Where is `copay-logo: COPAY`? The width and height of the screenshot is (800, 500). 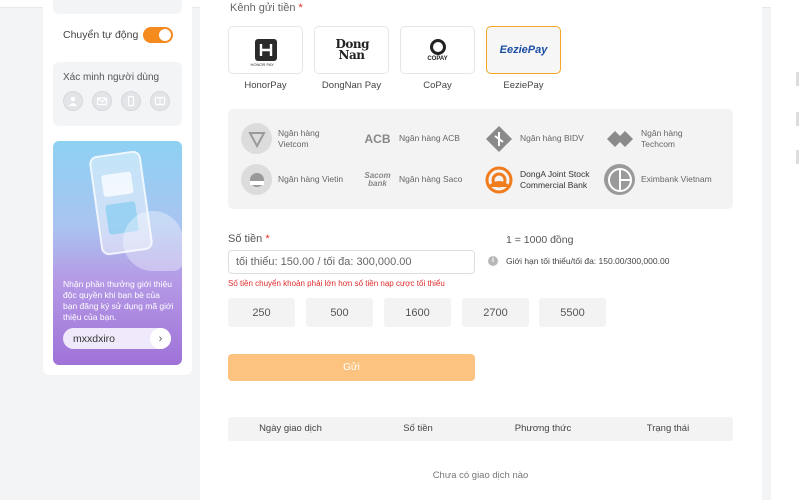
copay-logo: COPAY is located at coordinates (437, 50).